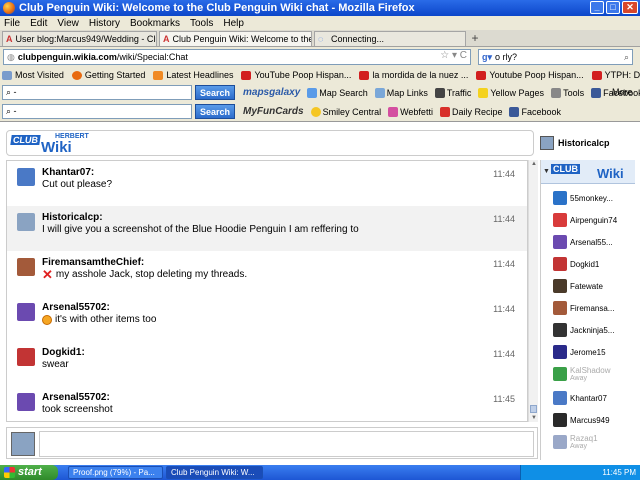  I want to click on smiley-central-link: Smiley Central, so click(345, 111).